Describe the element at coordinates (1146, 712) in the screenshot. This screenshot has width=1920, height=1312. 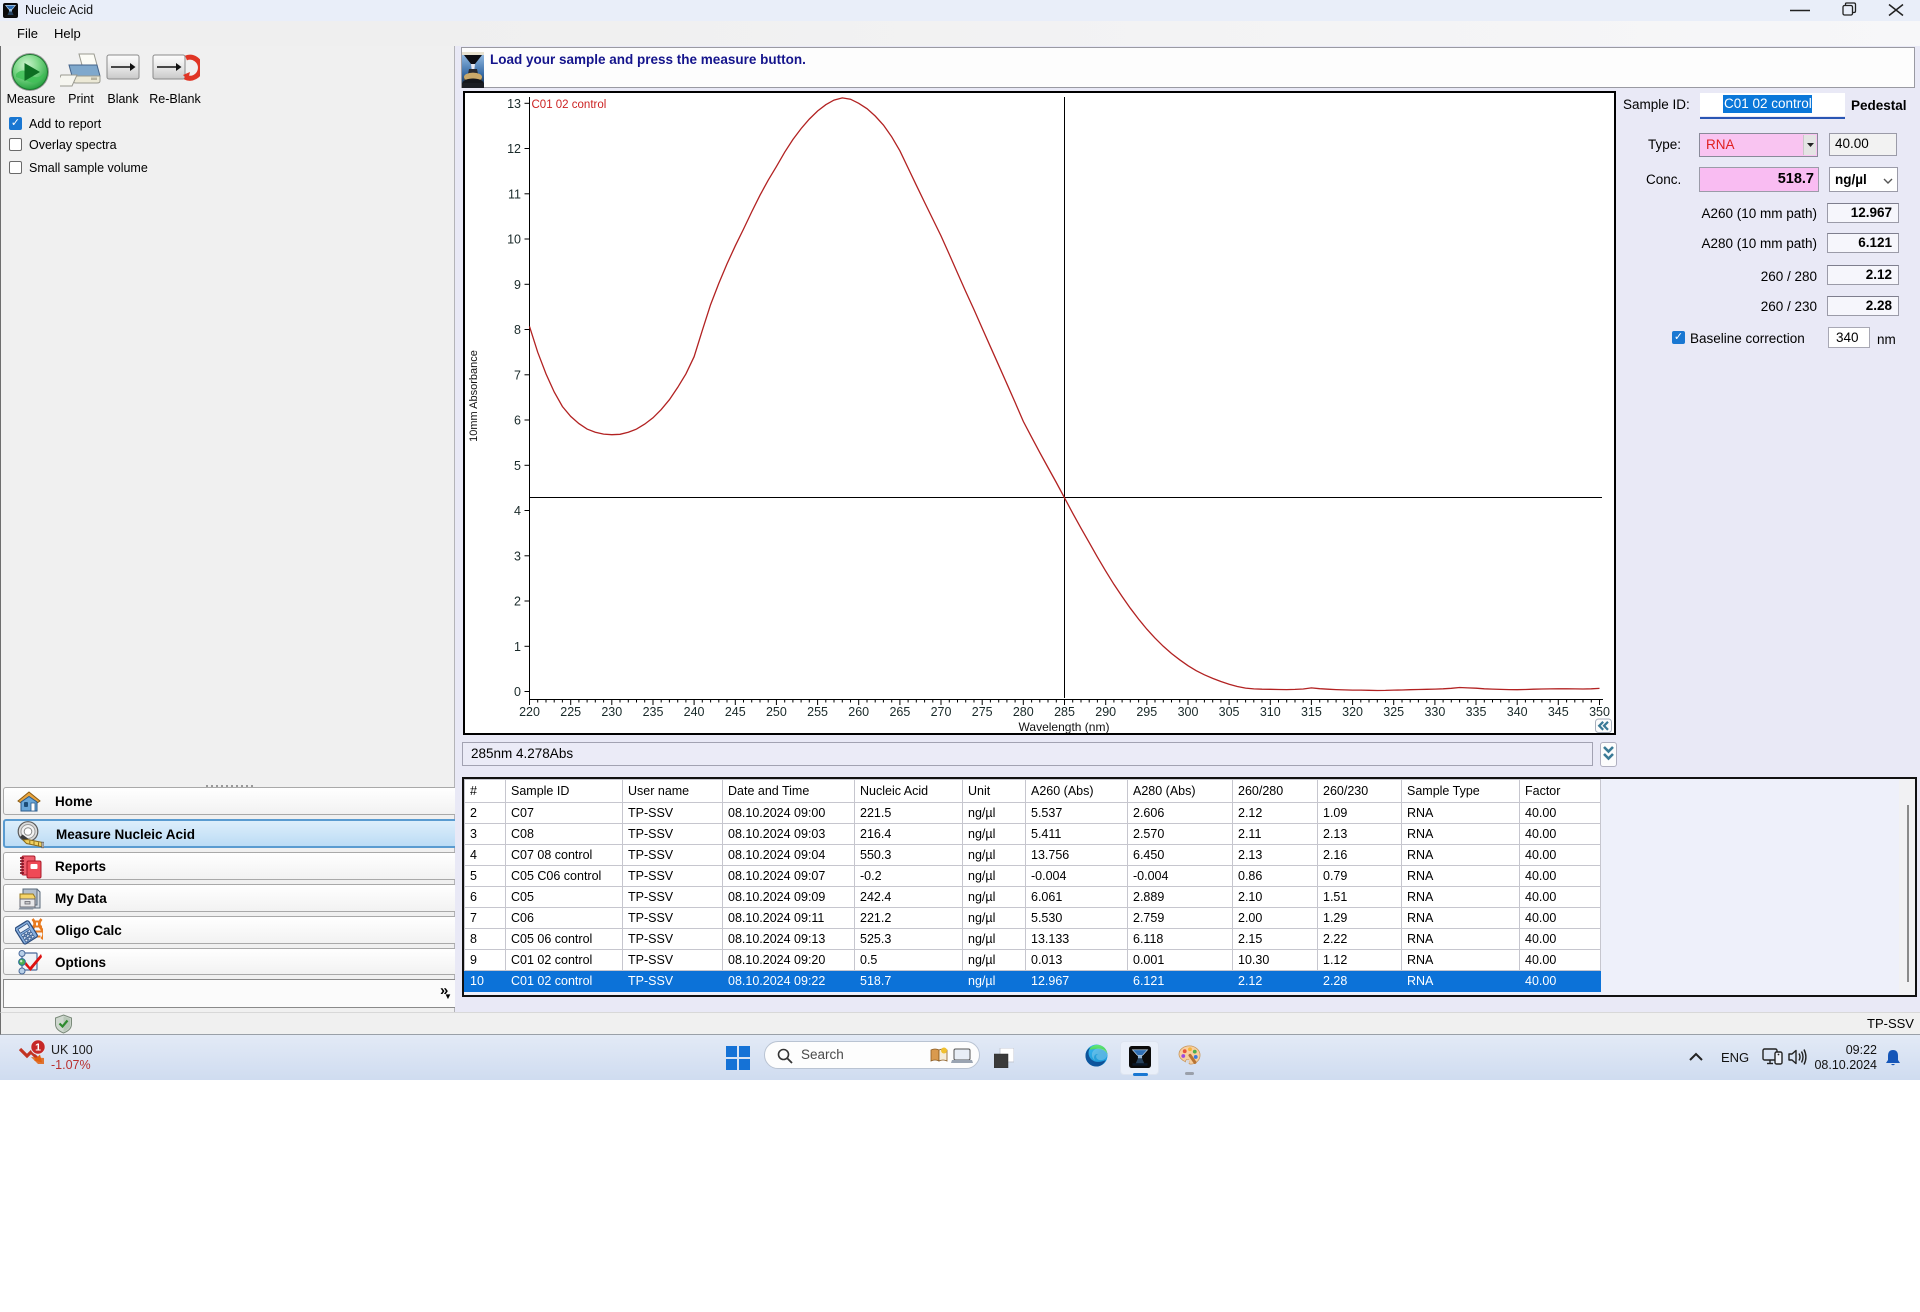
I see `svg-text: 295` at that location.